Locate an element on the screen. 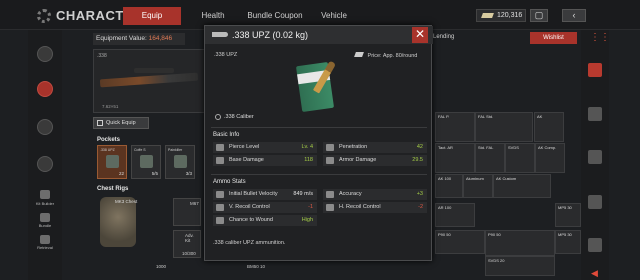  case-filter-icon is located at coordinates (595, 245).